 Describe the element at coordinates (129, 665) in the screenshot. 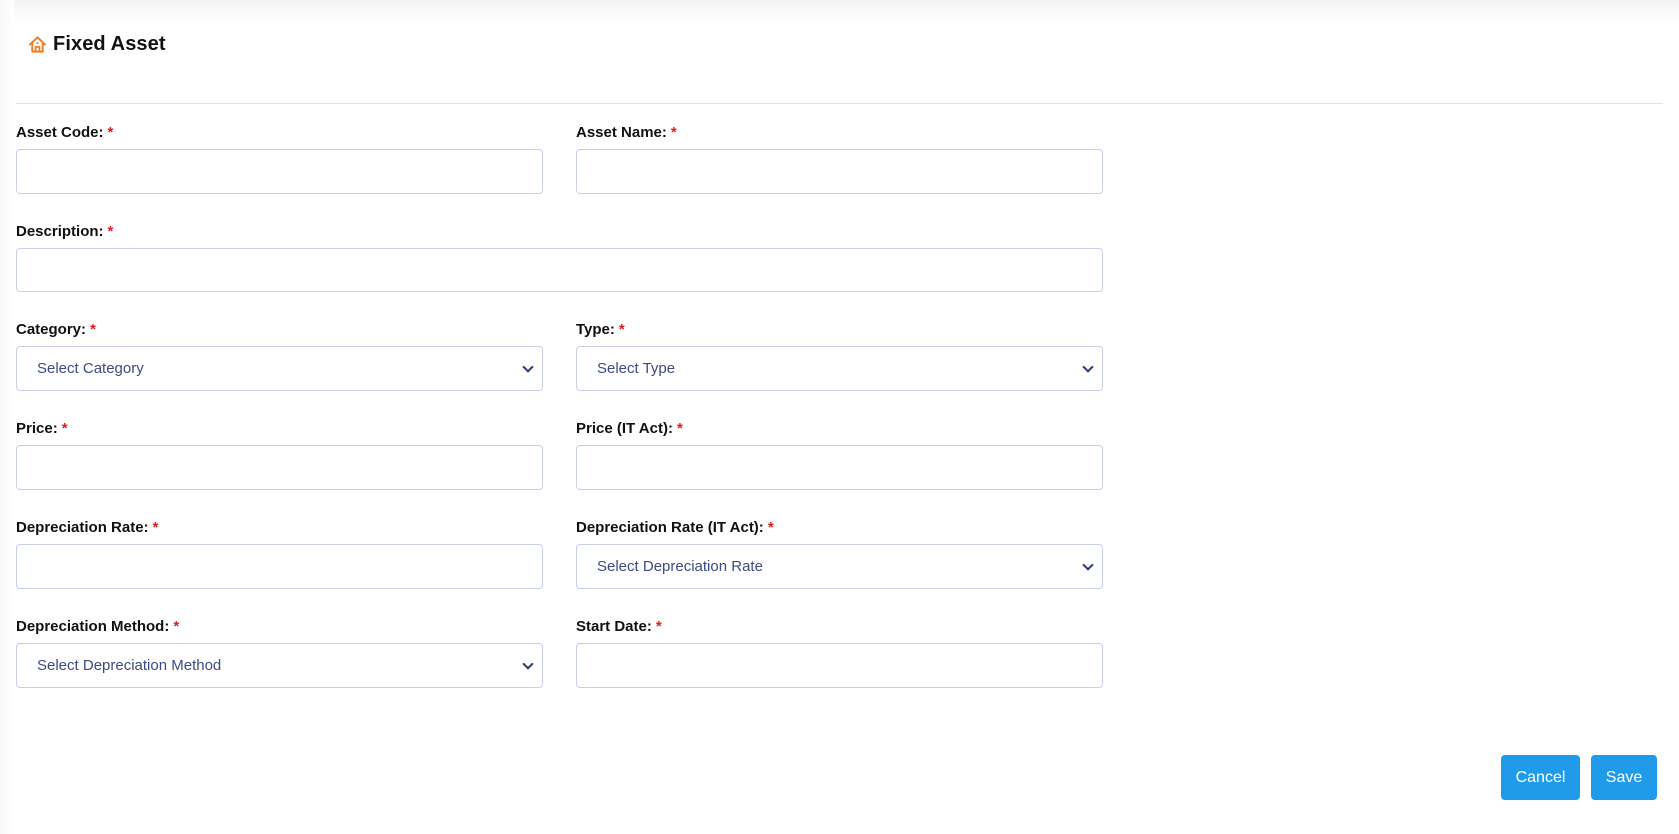

I see `depreciation-method-selected-value: Select Depreciation Method` at that location.